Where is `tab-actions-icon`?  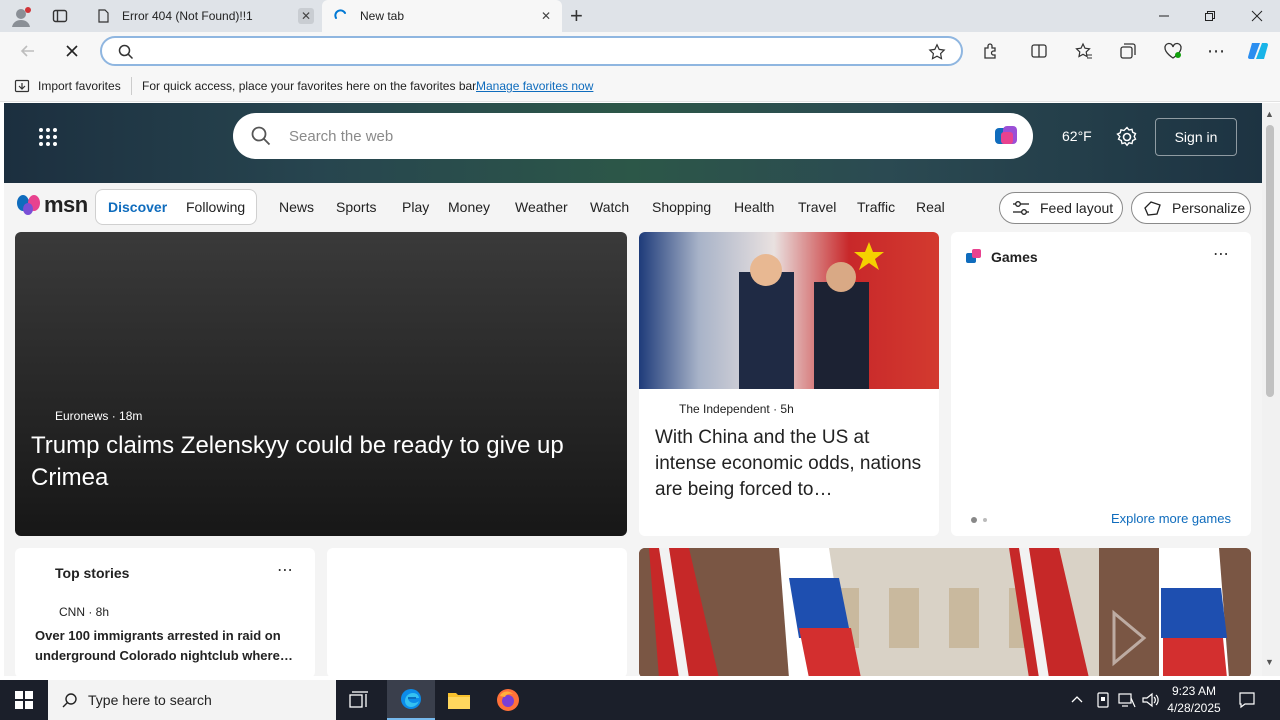
tab-actions-icon is located at coordinates (60, 16).